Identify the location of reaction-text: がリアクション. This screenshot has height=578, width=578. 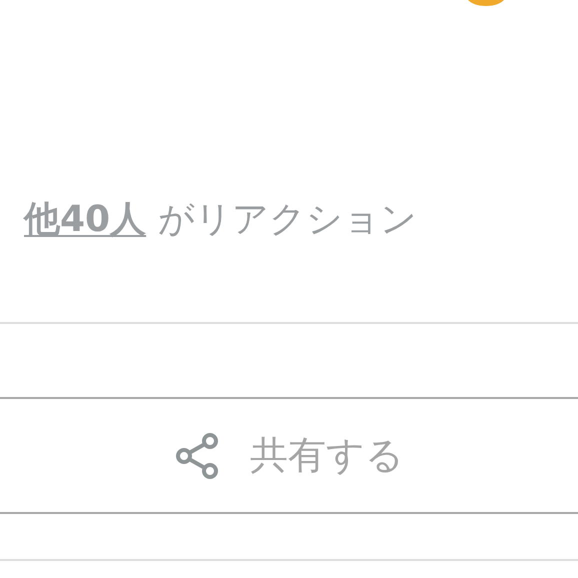
(288, 220).